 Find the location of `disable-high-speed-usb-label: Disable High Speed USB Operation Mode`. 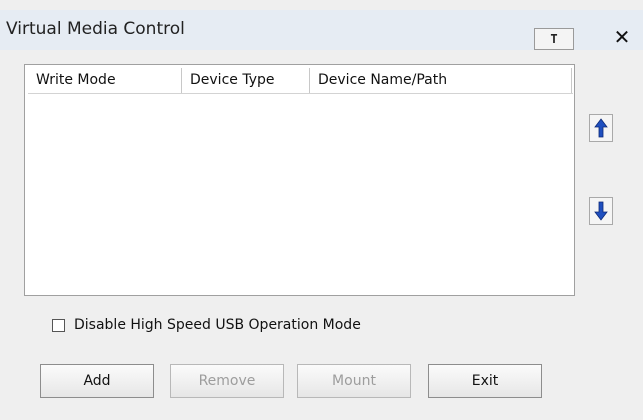

disable-high-speed-usb-label: Disable High Speed USB Operation Mode is located at coordinates (217, 325).